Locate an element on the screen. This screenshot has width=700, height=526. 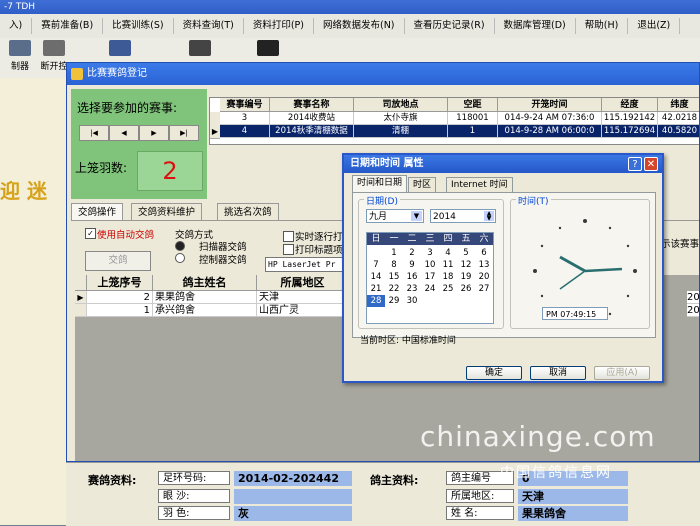
tab-date-time: 时间和日期 is located at coordinates (380, 184).